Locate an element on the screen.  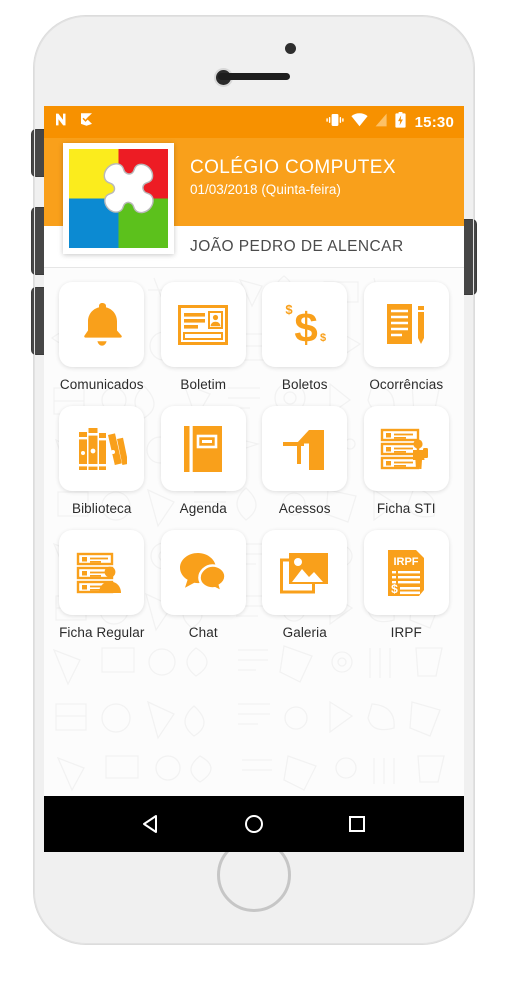
tile-label: Biblioteca is located at coordinates (101, 508).